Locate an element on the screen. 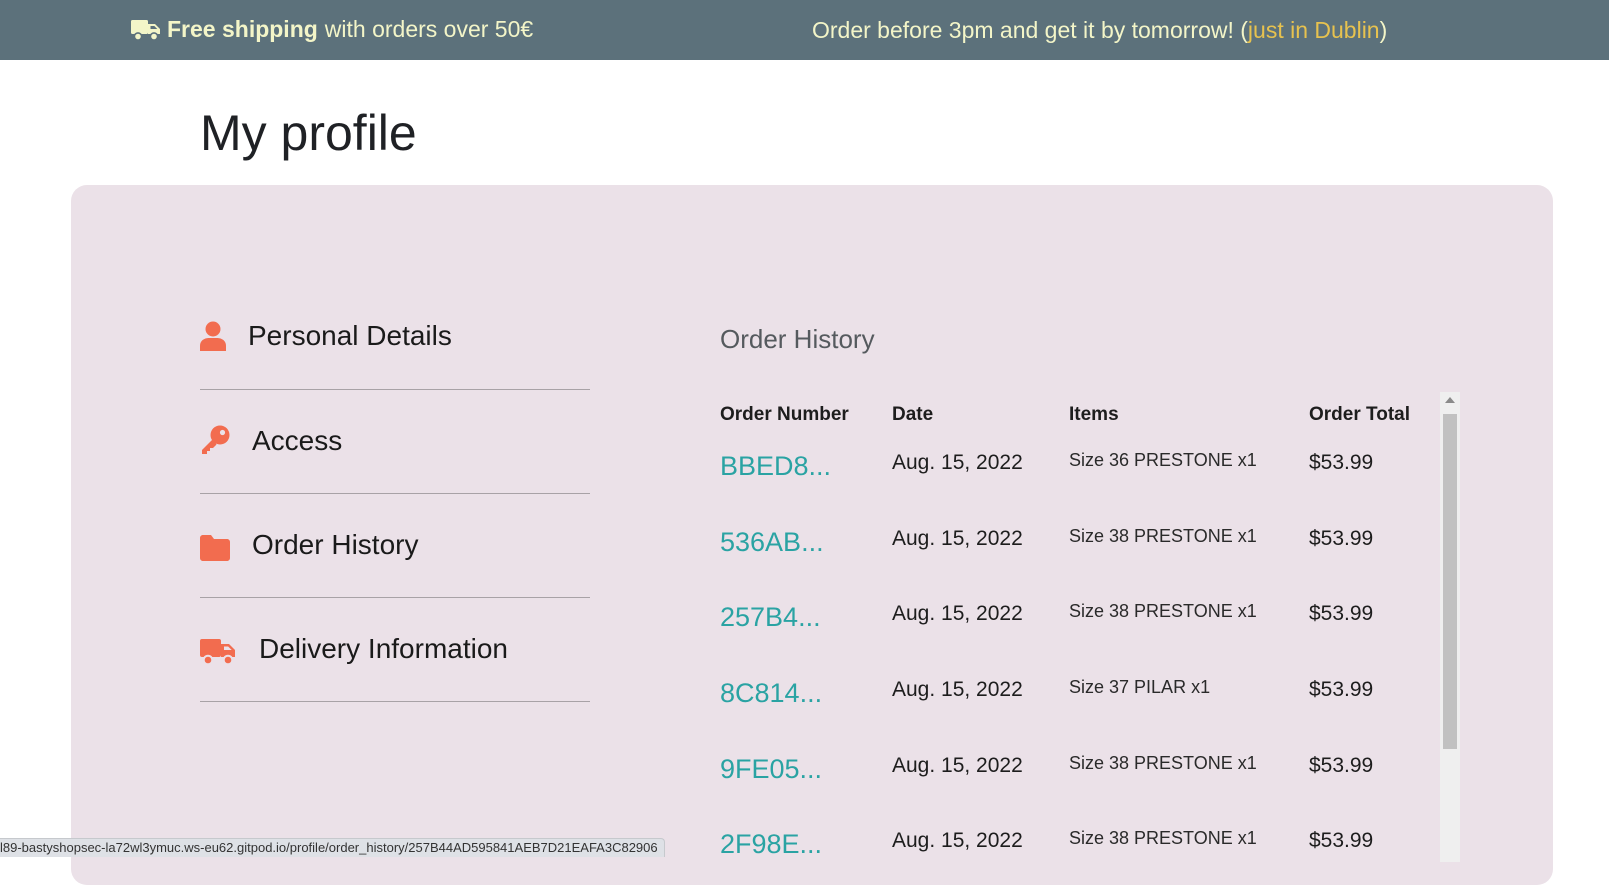  order-table-scrollbar is located at coordinates (1450, 627).